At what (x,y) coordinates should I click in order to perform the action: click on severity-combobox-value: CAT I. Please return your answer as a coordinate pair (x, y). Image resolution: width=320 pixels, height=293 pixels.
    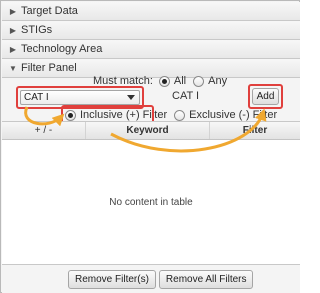
    Looking at the image, I should click on (36, 97).